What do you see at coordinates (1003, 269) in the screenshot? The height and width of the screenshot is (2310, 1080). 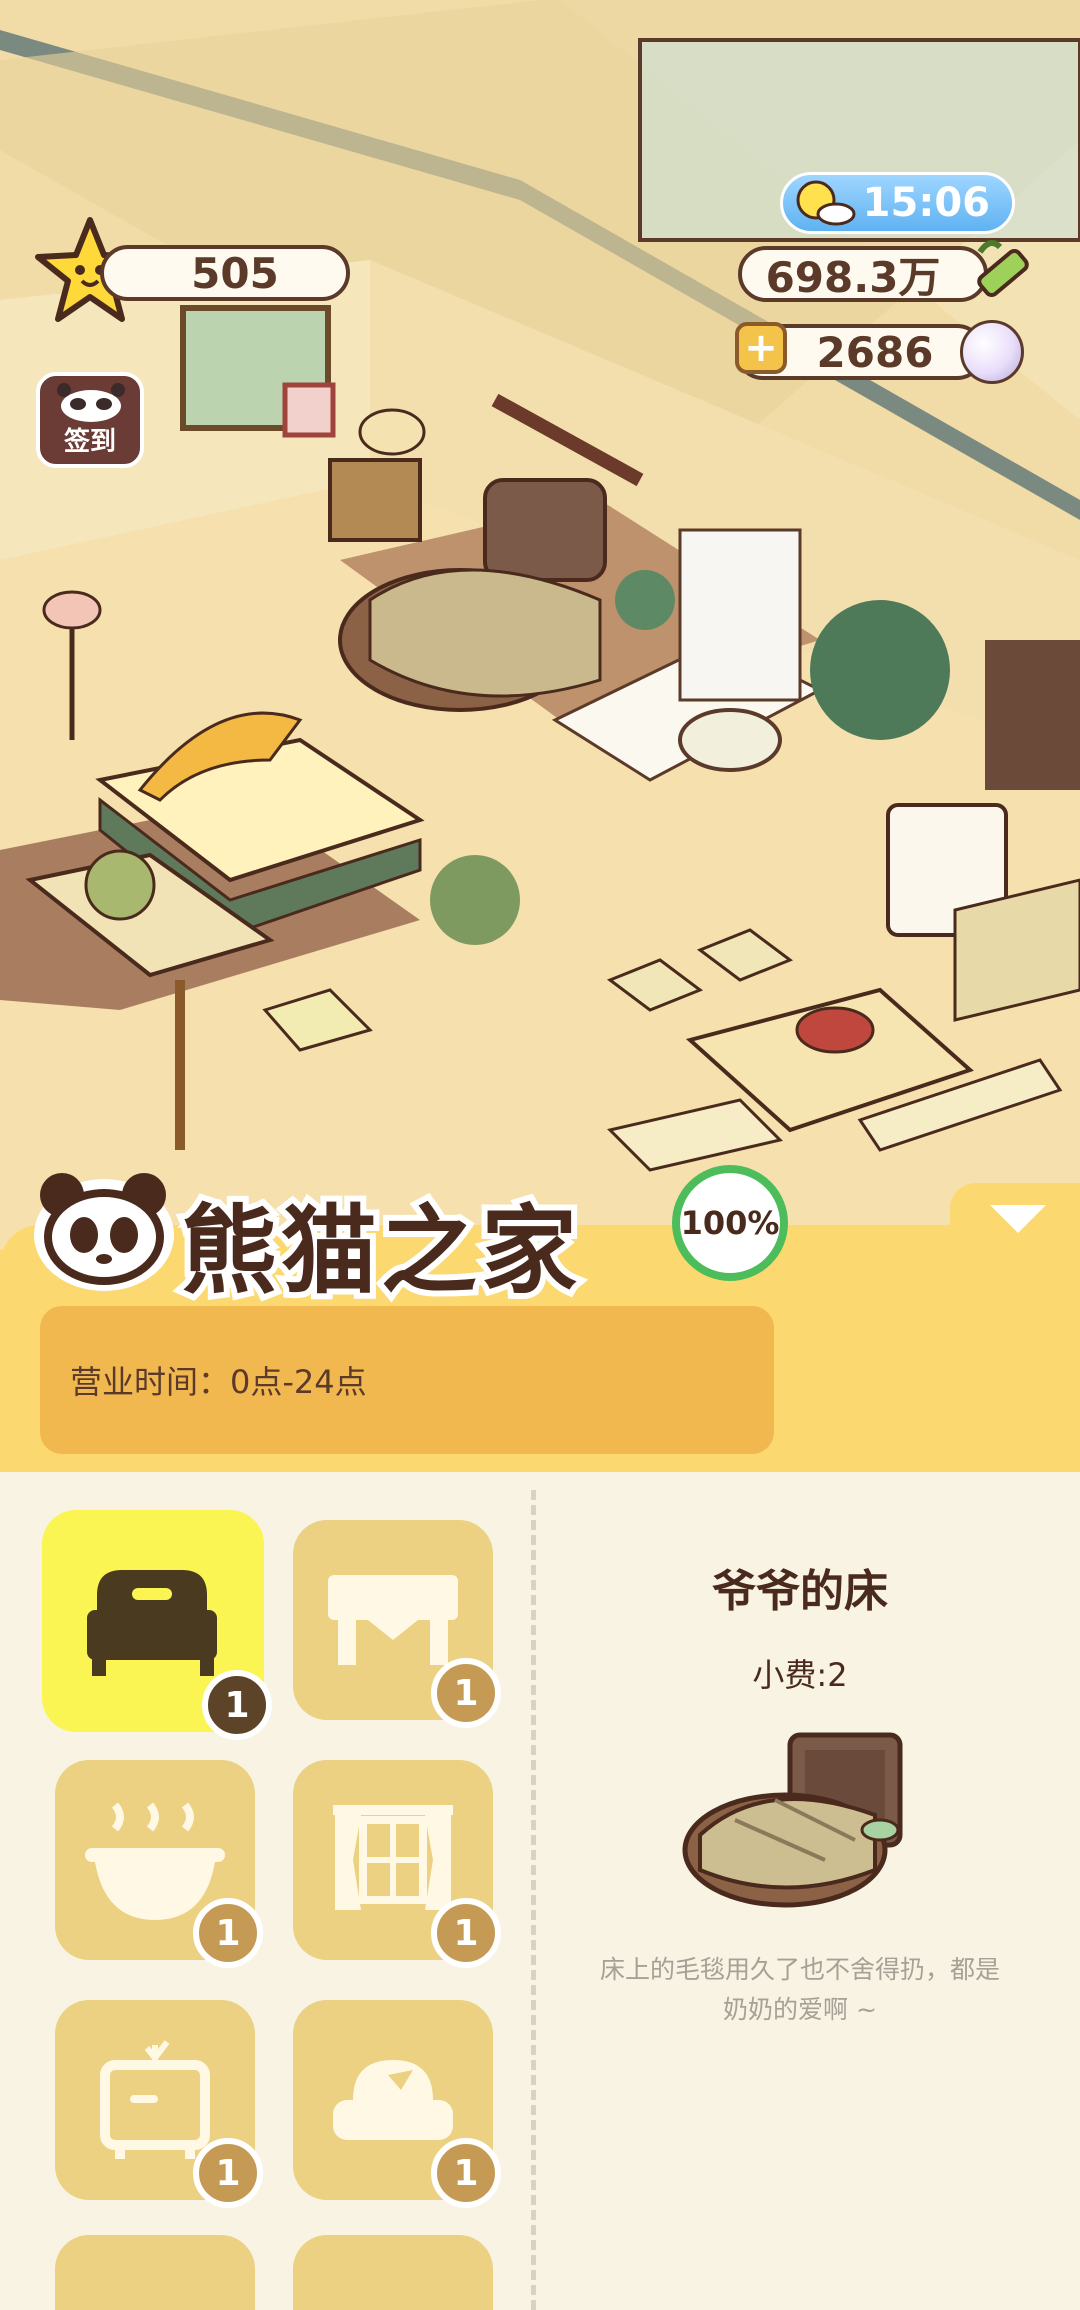 I see `bamboo-icon` at bounding box center [1003, 269].